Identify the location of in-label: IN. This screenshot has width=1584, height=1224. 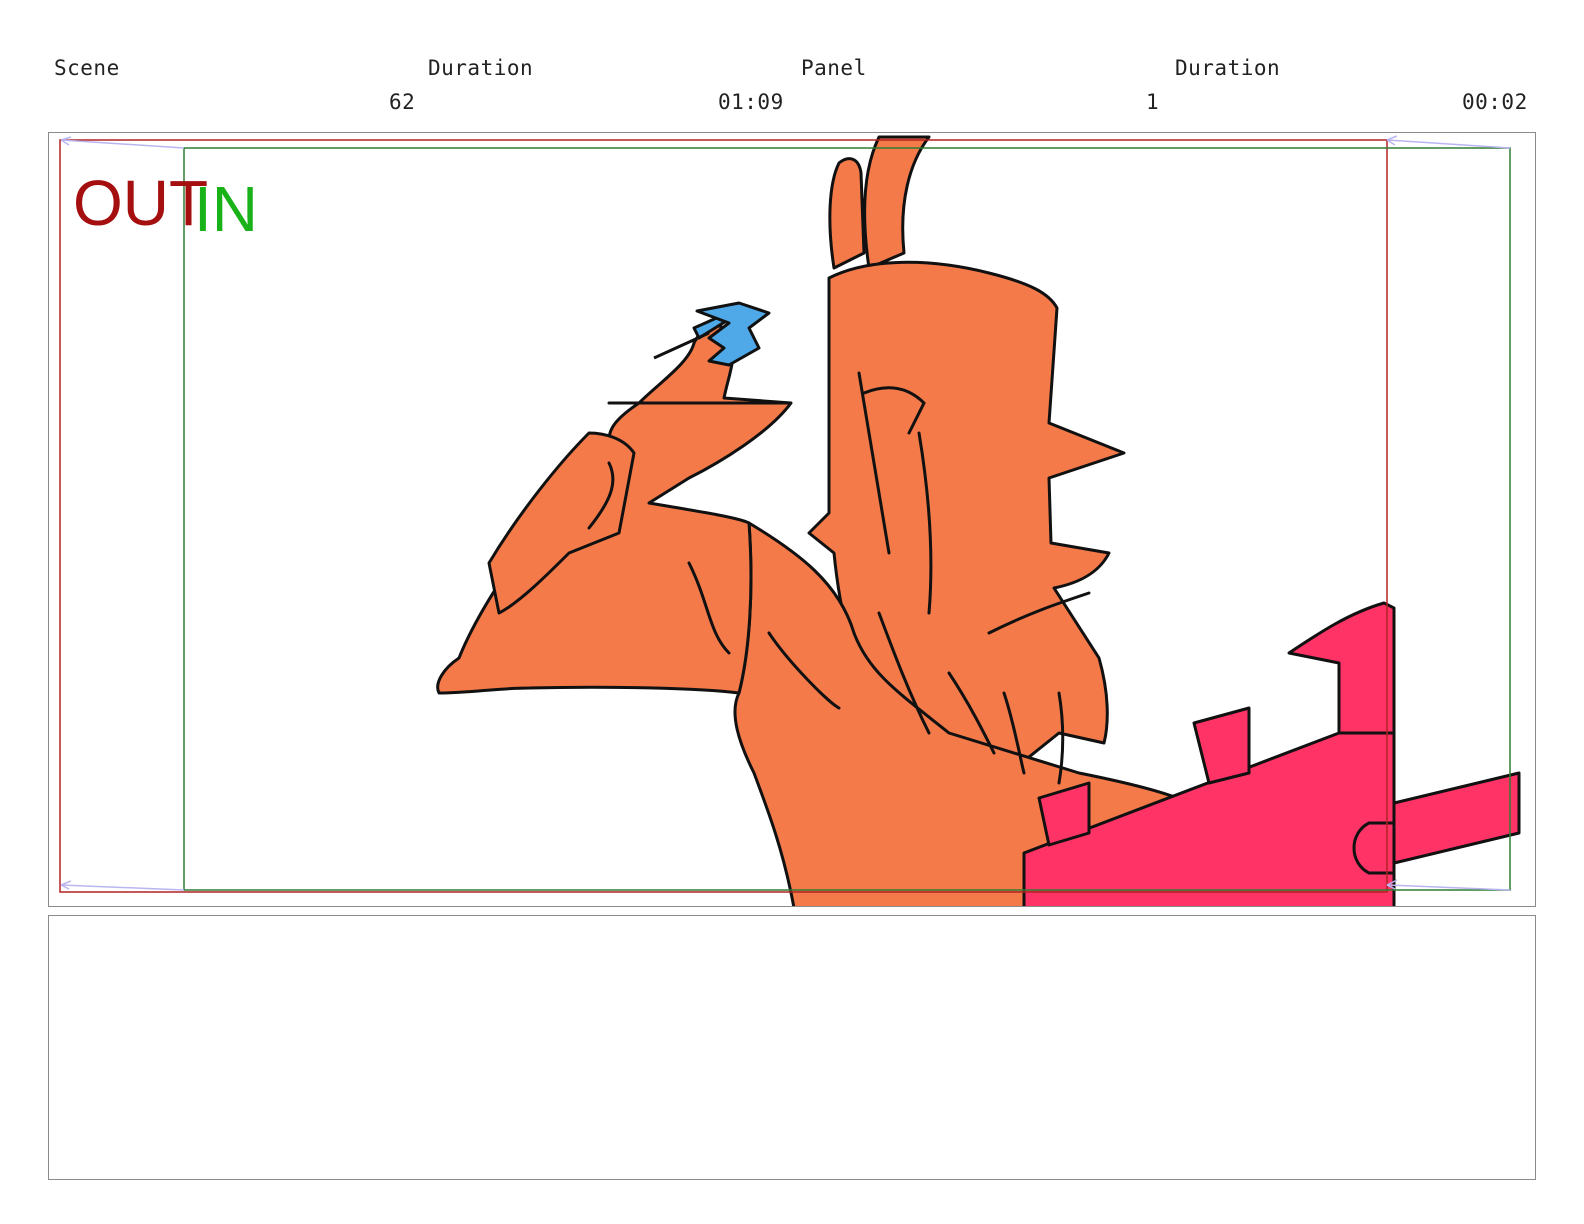
(226, 209).